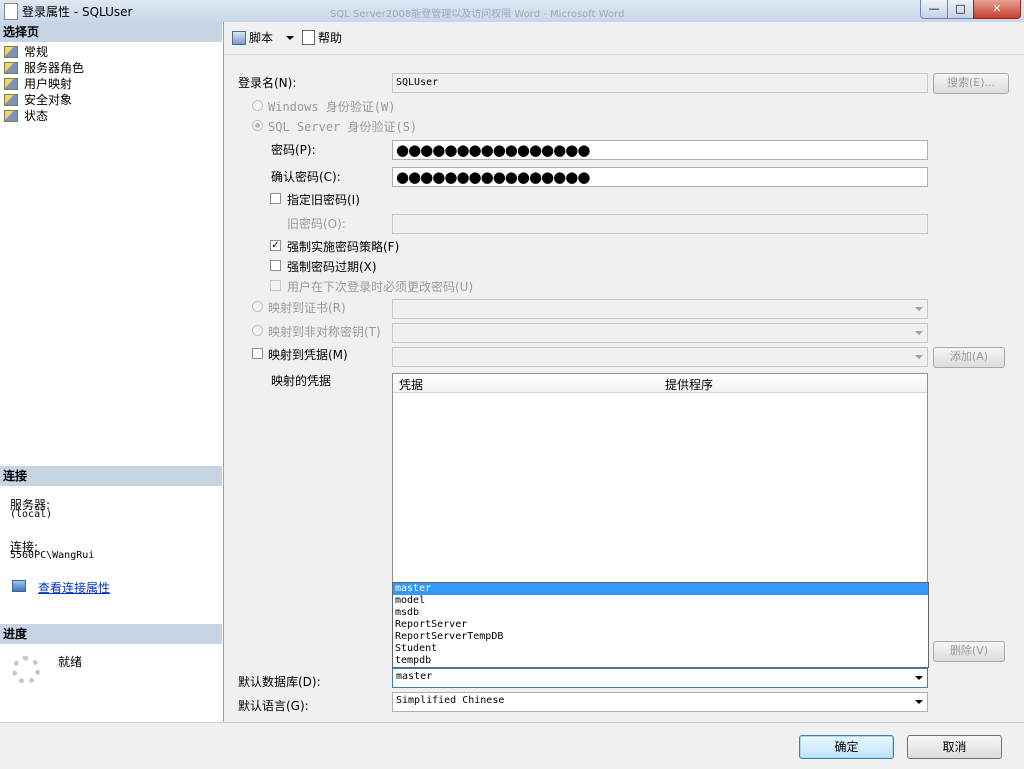 Image resolution: width=1024 pixels, height=769 pixels. Describe the element at coordinates (969, 651) in the screenshot. I see `remove-credential-button: 删除(V)` at that location.